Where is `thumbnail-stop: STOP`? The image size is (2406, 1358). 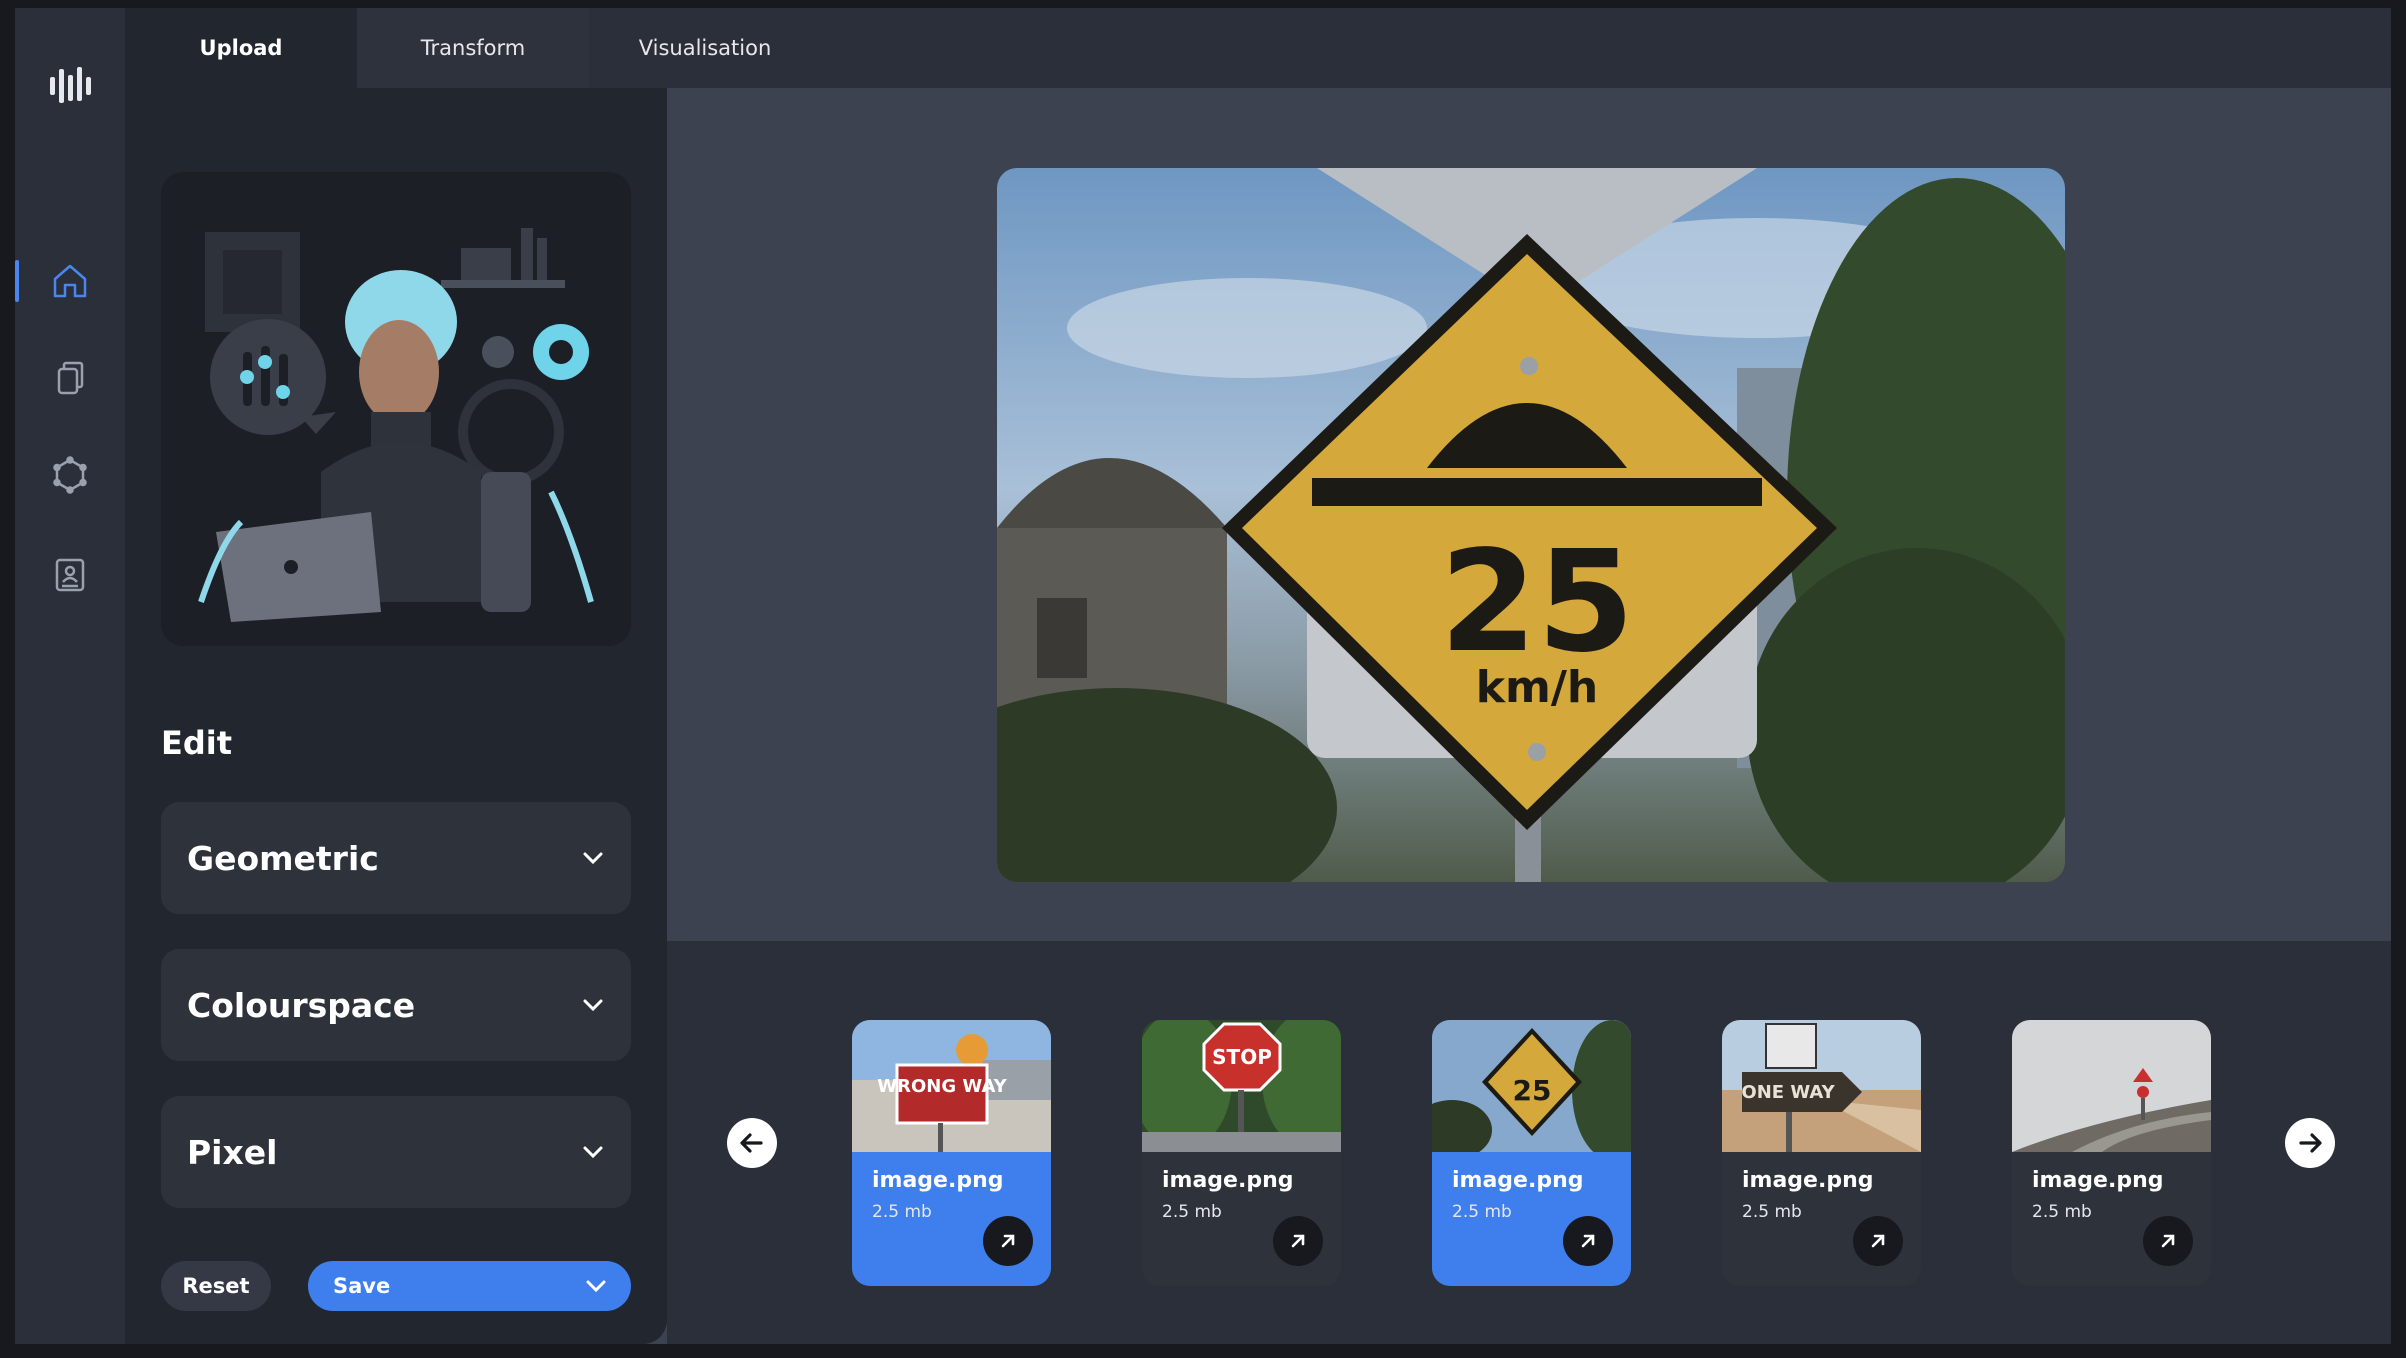 thumbnail-stop: STOP is located at coordinates (1241, 1086).